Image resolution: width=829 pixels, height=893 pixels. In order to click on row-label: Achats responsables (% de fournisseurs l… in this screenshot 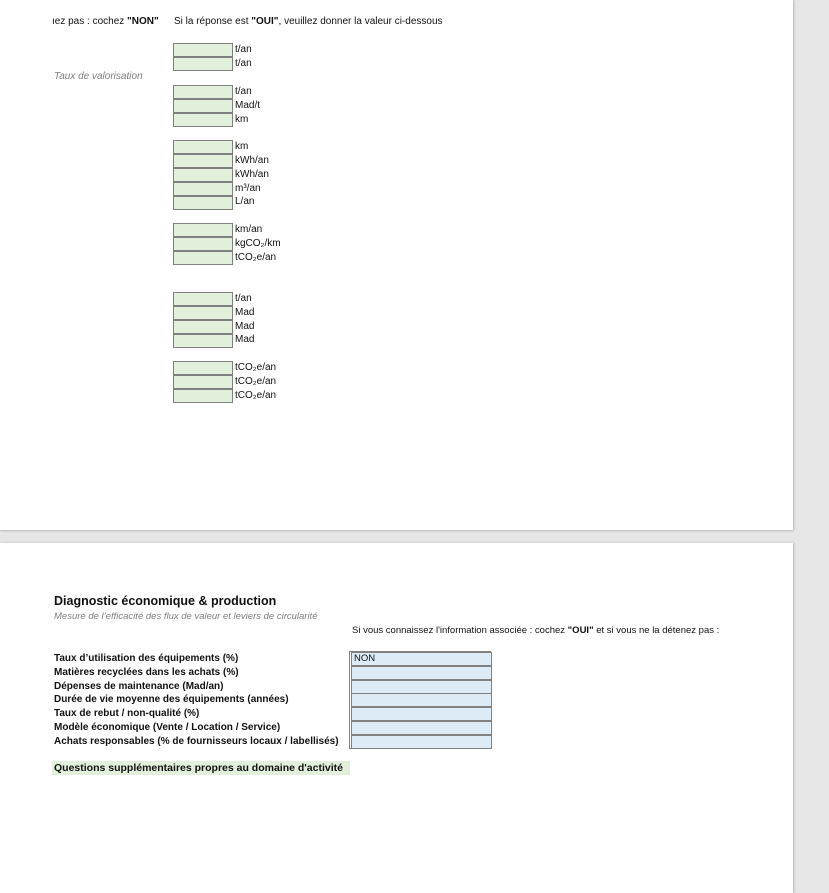, I will do `click(196, 741)`.